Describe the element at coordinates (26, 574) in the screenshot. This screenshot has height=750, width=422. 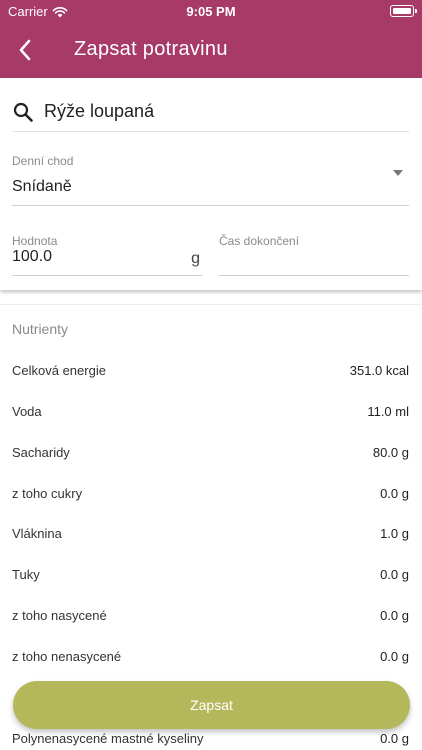
I see `nutrient-name: Tuky` at that location.